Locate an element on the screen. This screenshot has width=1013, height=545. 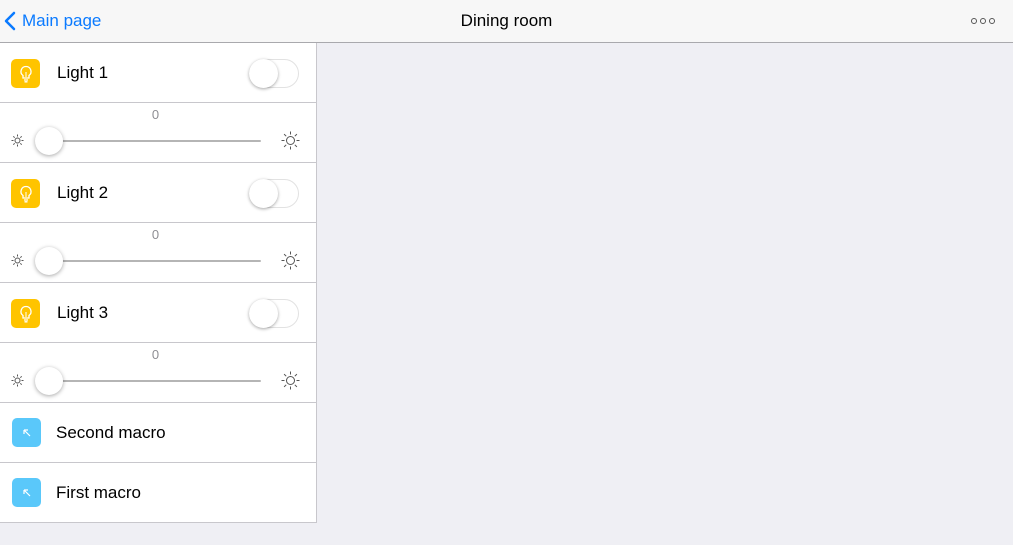
macro-row: Second macro is located at coordinates (158, 433).